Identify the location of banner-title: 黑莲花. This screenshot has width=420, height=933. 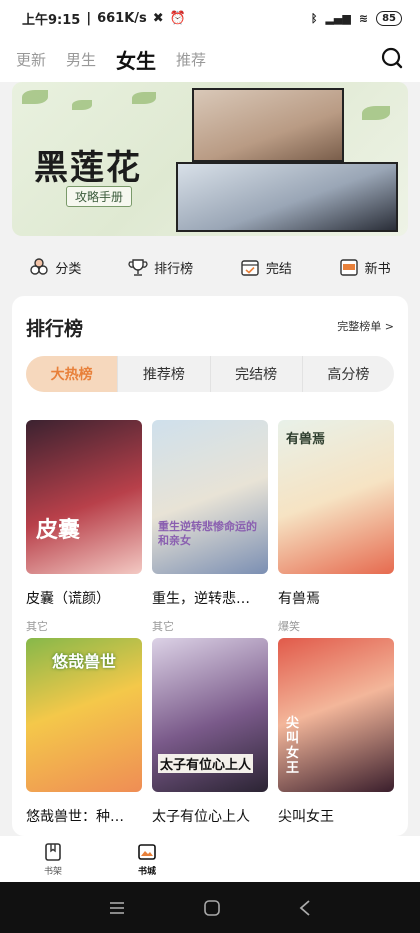
(88, 168).